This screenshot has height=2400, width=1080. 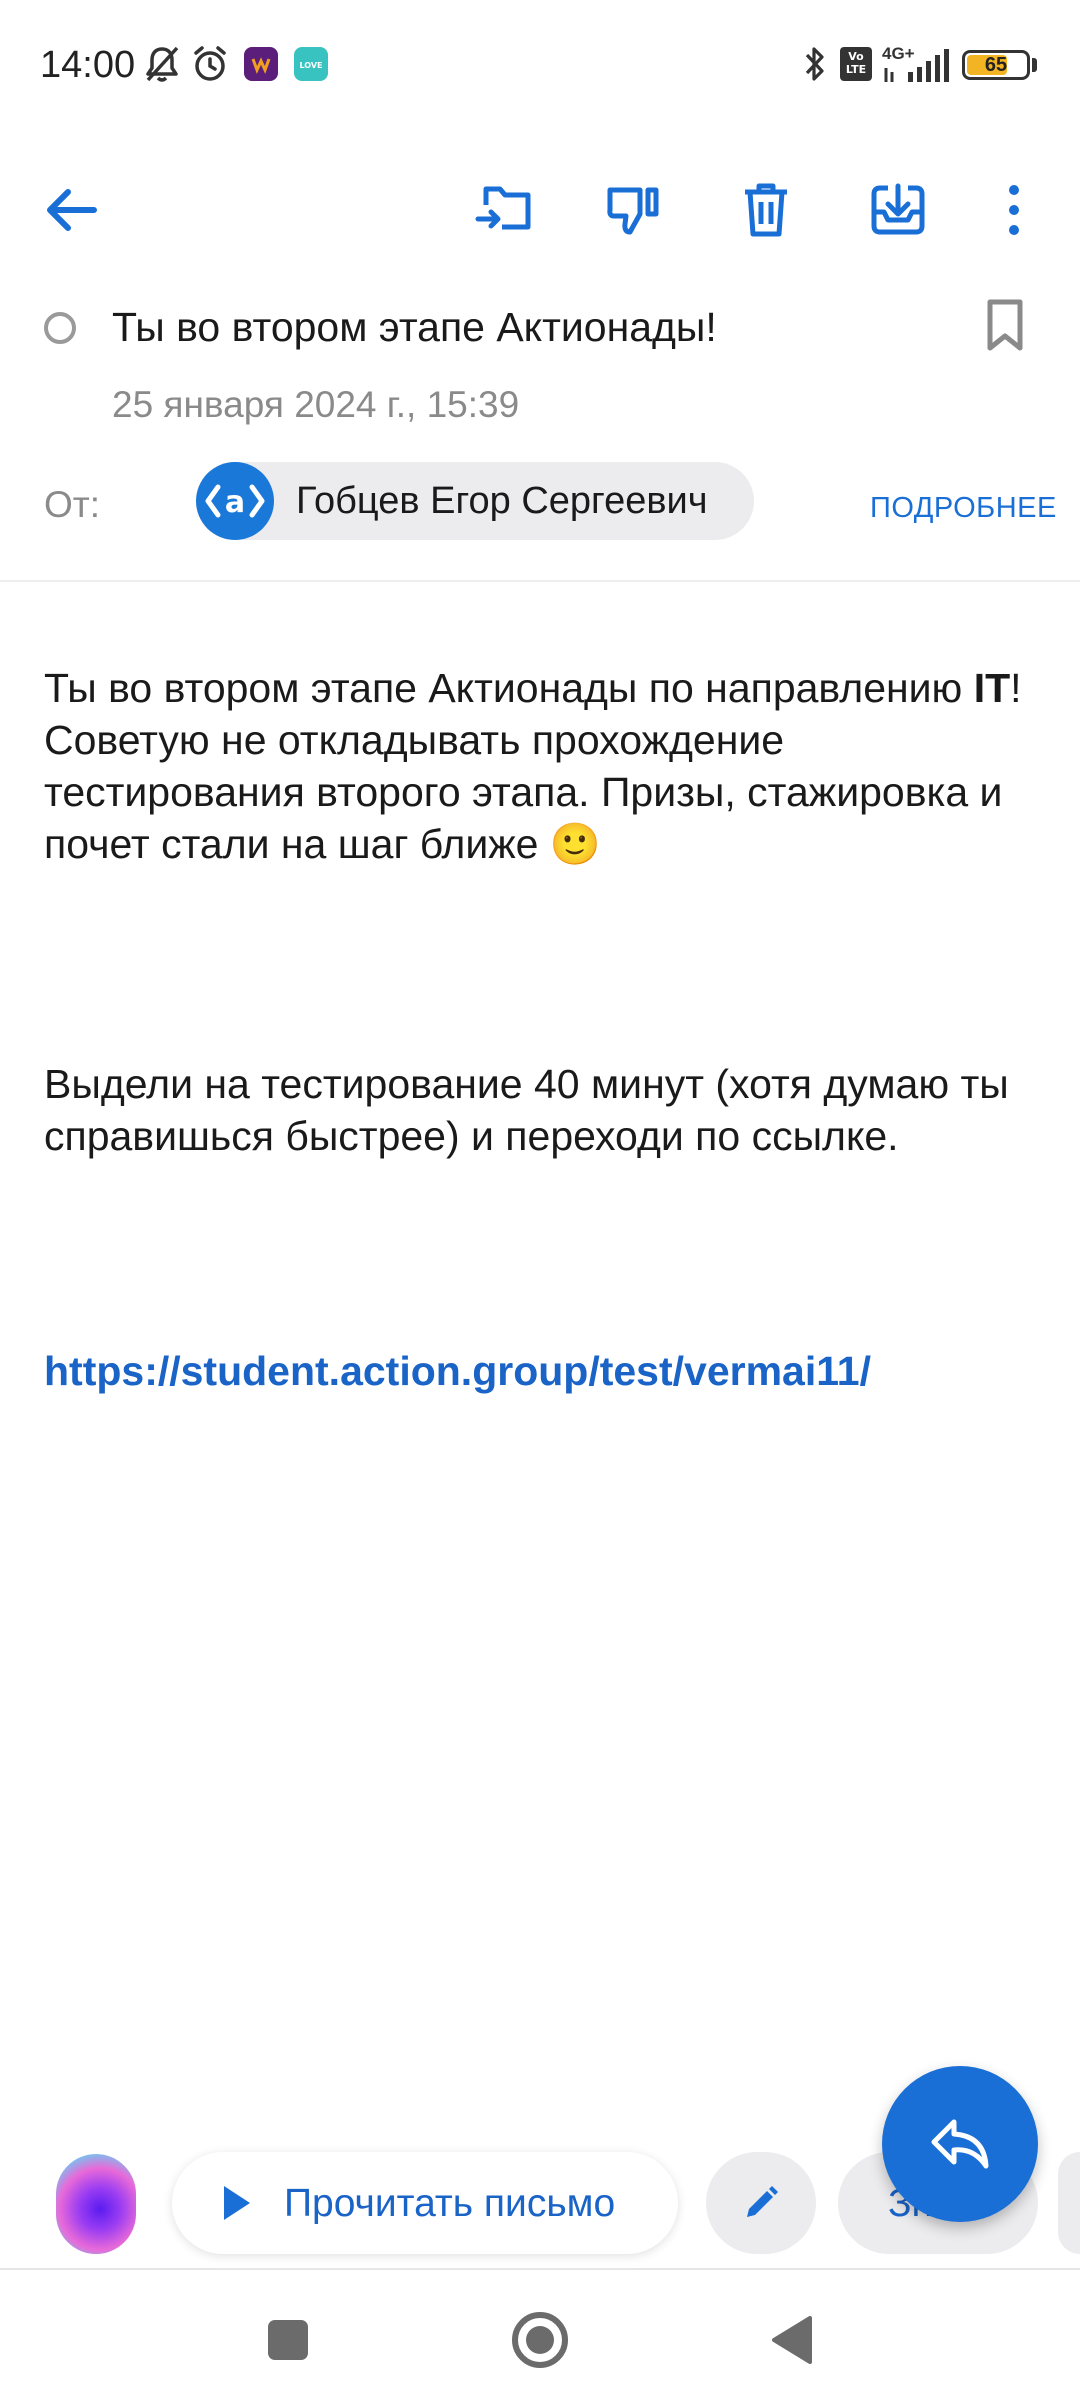 I want to click on svg-text: LOVE, so click(x=310, y=65).